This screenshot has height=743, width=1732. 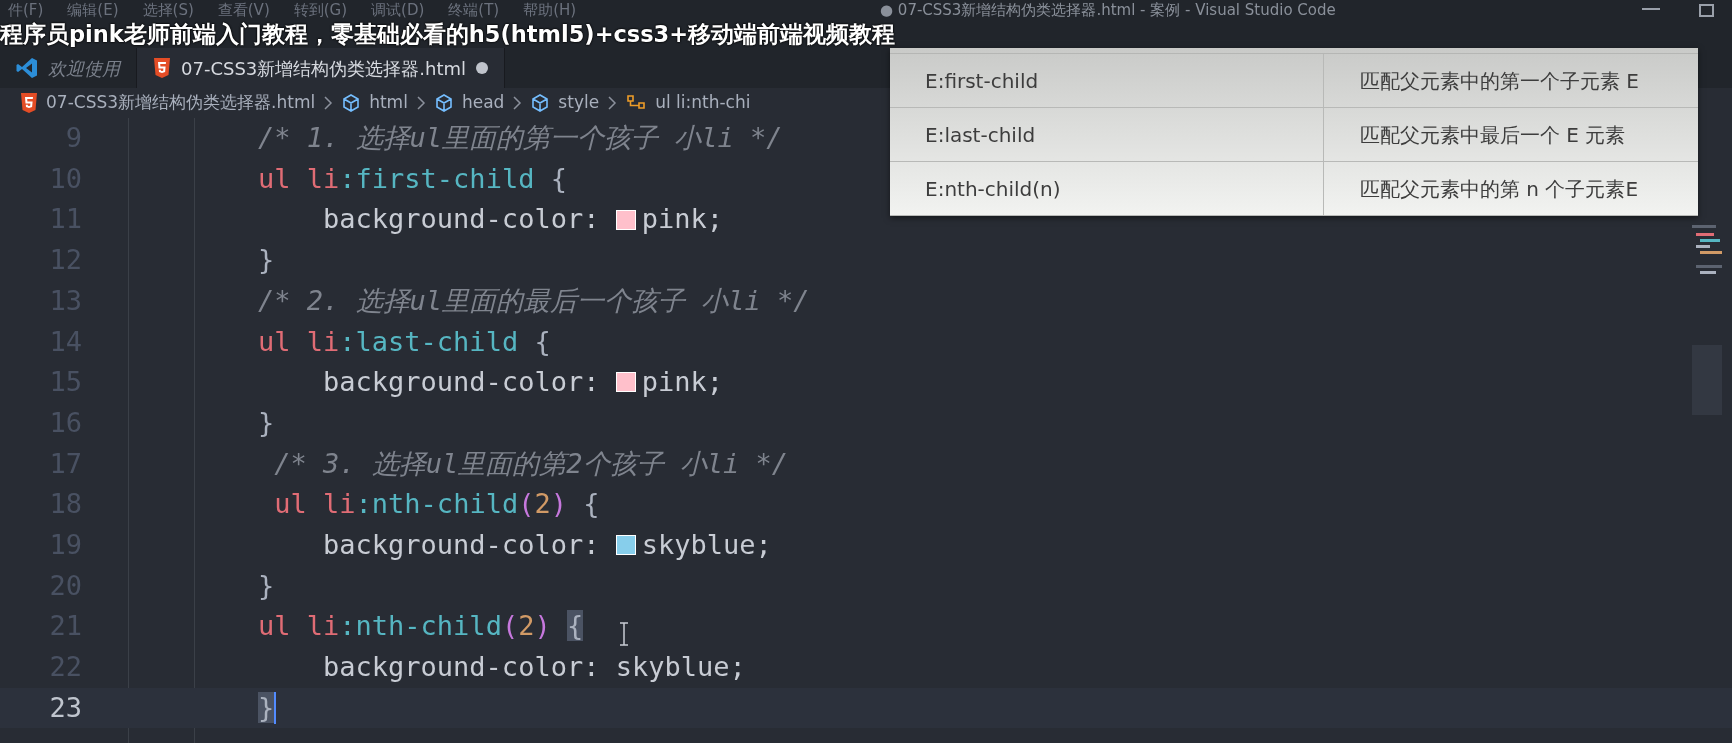 I want to click on window-title: ● 07-CSS3新增结构伪类选择器.html - 案例 - Visual Studio Code, so click(x=1108, y=10).